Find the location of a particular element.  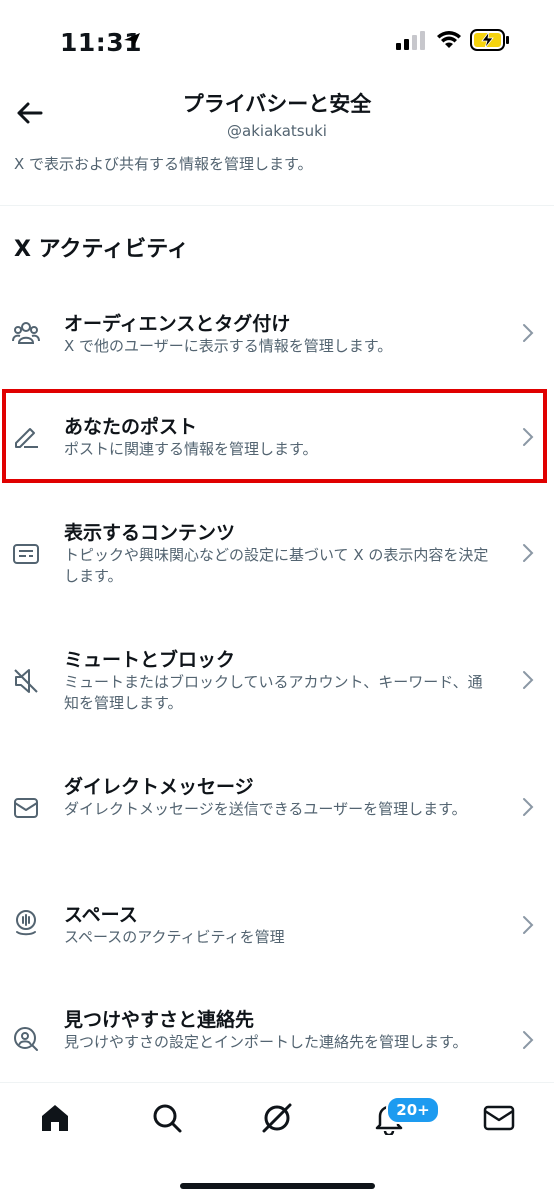

notifications-badge: 20+ is located at coordinates (413, 1110).